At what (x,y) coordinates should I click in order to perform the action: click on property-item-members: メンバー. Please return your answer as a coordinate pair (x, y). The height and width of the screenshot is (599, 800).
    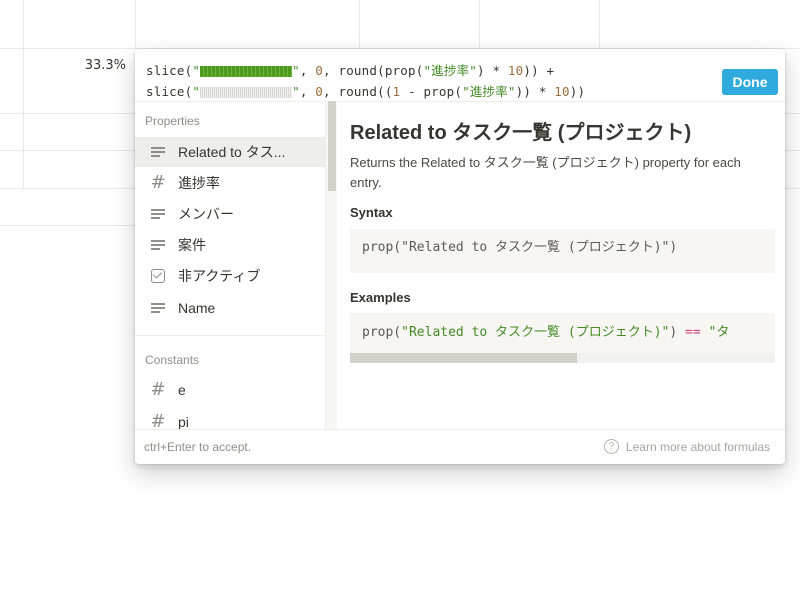
    Looking at the image, I should click on (230, 214).